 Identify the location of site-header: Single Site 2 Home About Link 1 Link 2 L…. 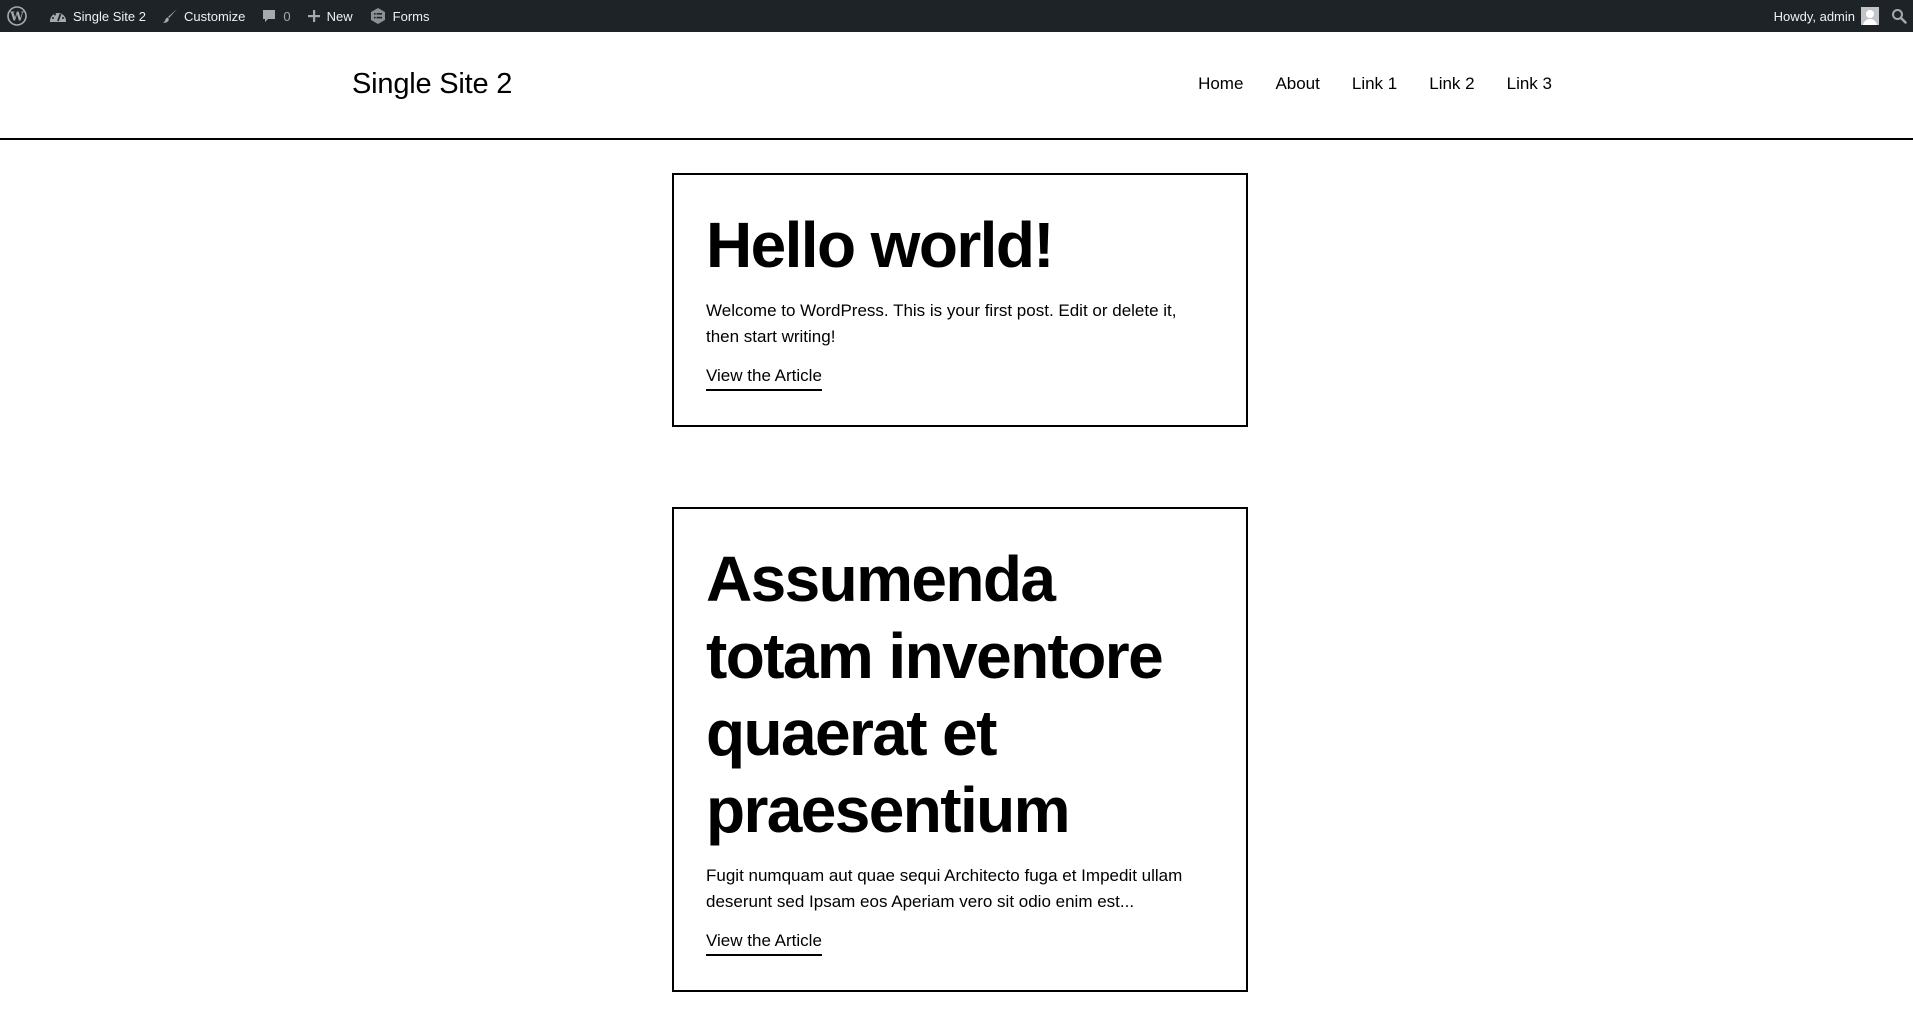
(956, 86).